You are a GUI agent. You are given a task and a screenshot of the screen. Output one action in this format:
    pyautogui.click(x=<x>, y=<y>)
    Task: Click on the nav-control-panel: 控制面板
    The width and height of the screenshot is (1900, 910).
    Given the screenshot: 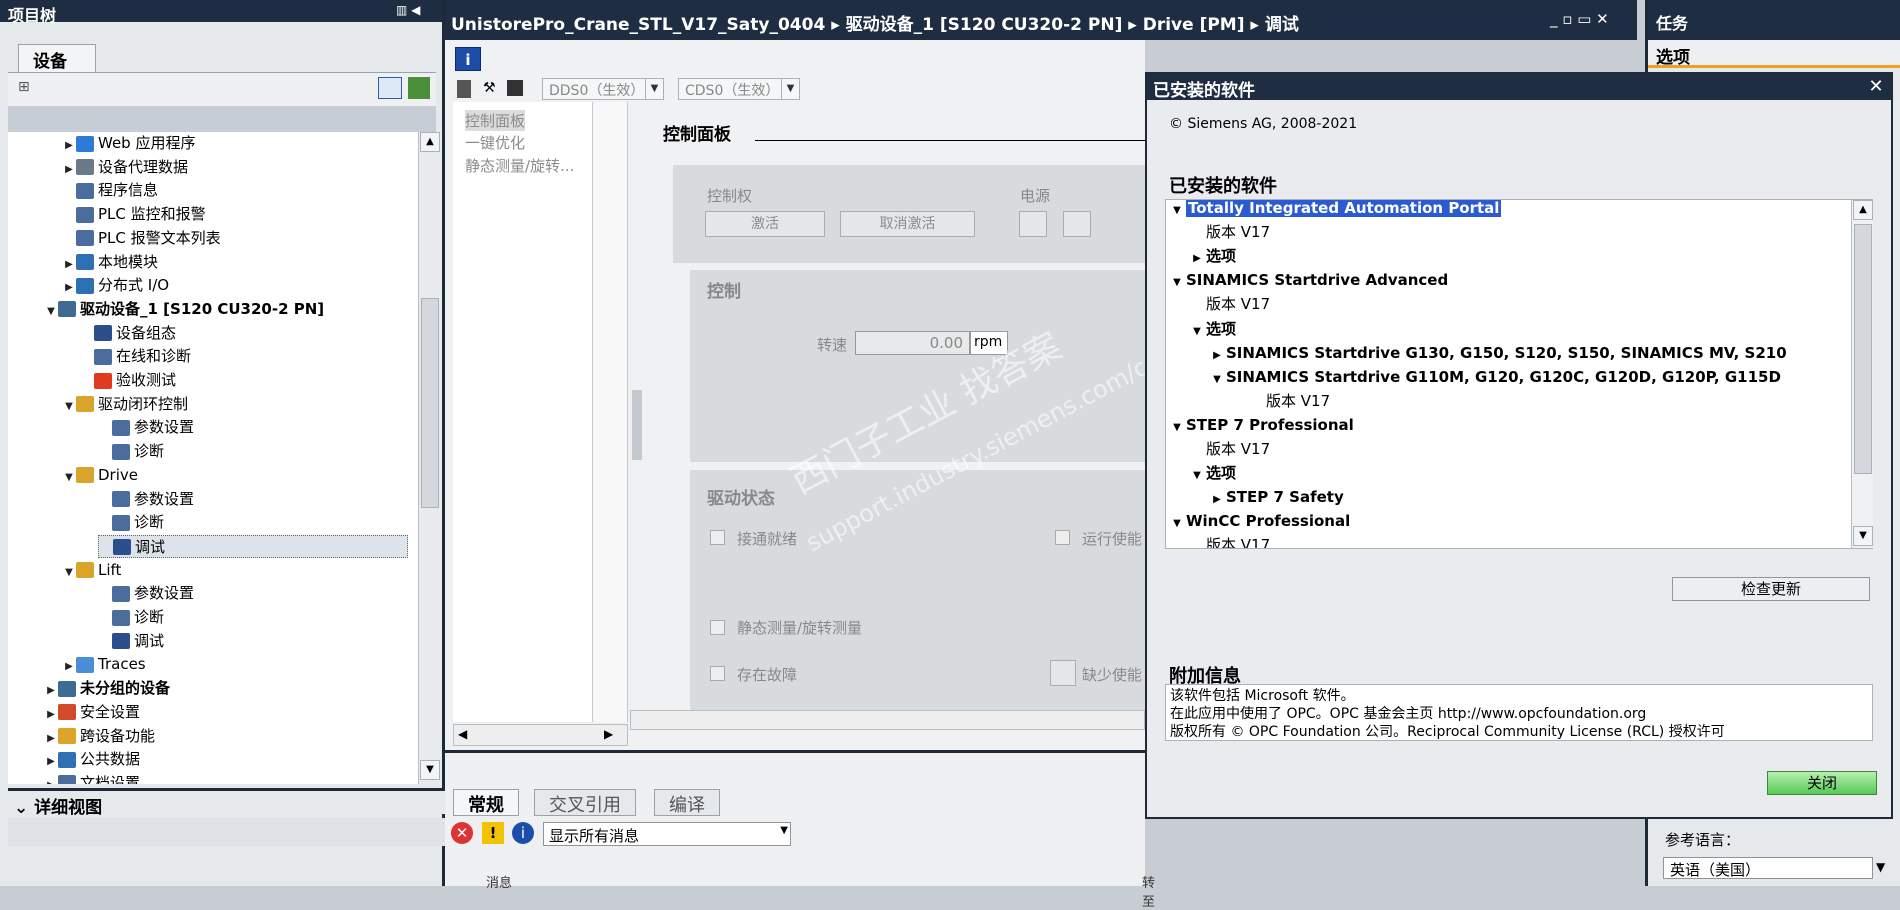 What is the action you would take?
    pyautogui.click(x=495, y=120)
    